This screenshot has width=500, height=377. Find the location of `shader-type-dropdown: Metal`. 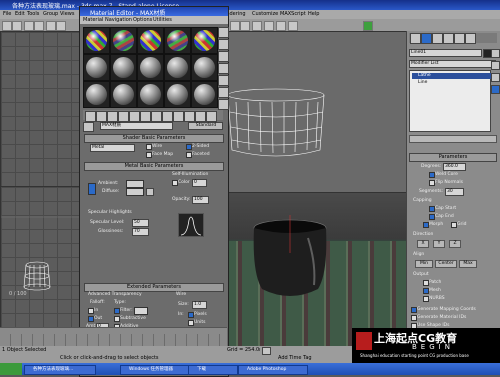

shader-type-dropdown: Metal is located at coordinates (112, 148).